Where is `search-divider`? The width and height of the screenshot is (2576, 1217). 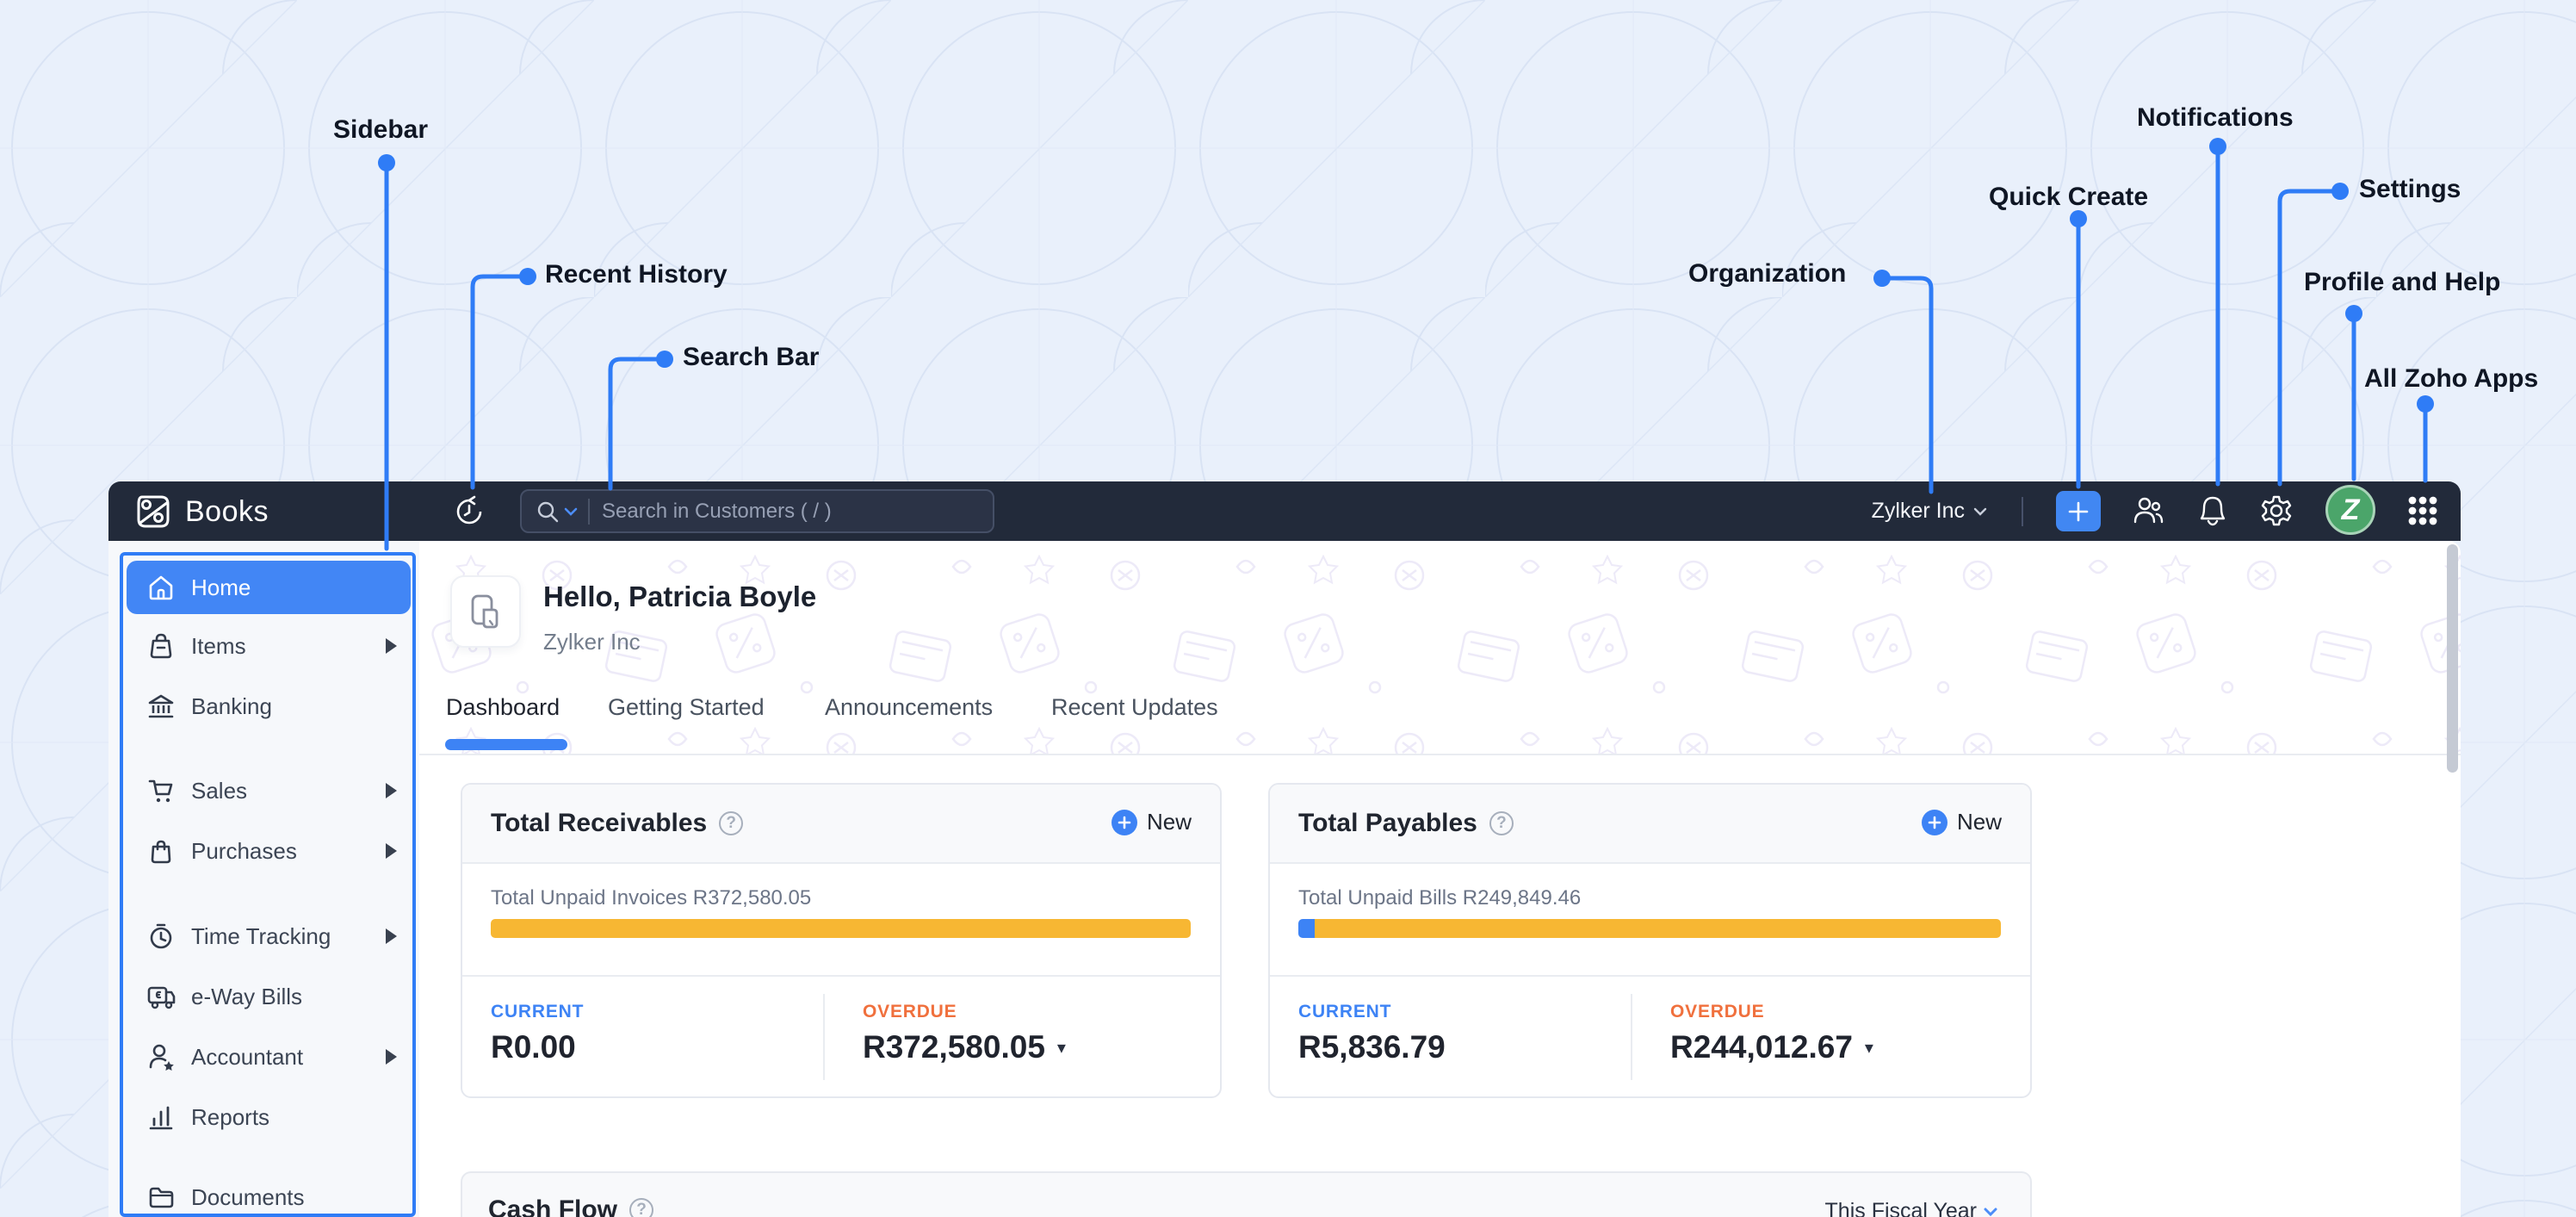
search-divider is located at coordinates (589, 511).